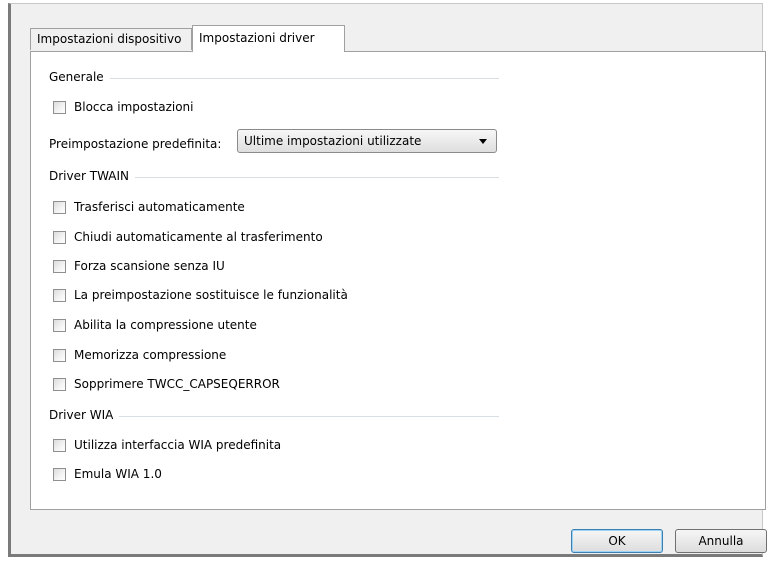  I want to click on auto-close-label: Chiudi automaticamente al trasferimento, so click(198, 237).